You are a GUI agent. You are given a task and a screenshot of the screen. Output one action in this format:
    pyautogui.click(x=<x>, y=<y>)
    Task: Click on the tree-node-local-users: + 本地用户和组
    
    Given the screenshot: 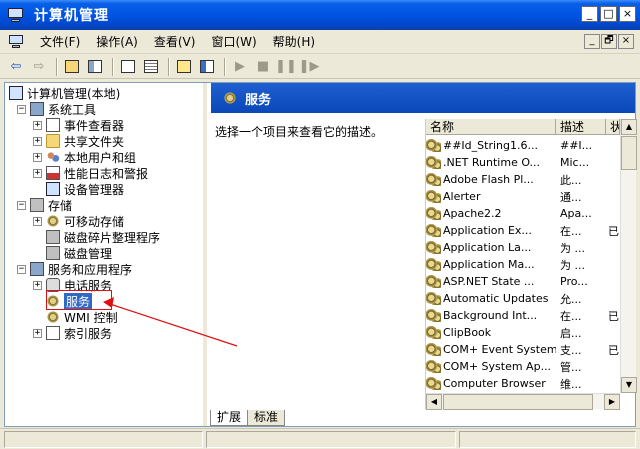 What is the action you would take?
    pyautogui.click(x=84, y=157)
    